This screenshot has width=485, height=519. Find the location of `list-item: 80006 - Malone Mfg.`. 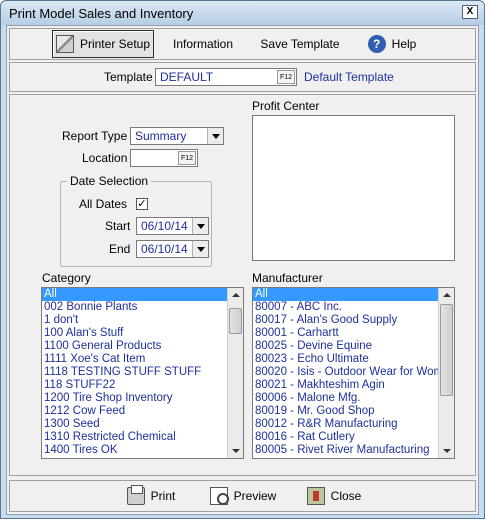

list-item: 80006 - Malone Mfg. is located at coordinates (353, 398).